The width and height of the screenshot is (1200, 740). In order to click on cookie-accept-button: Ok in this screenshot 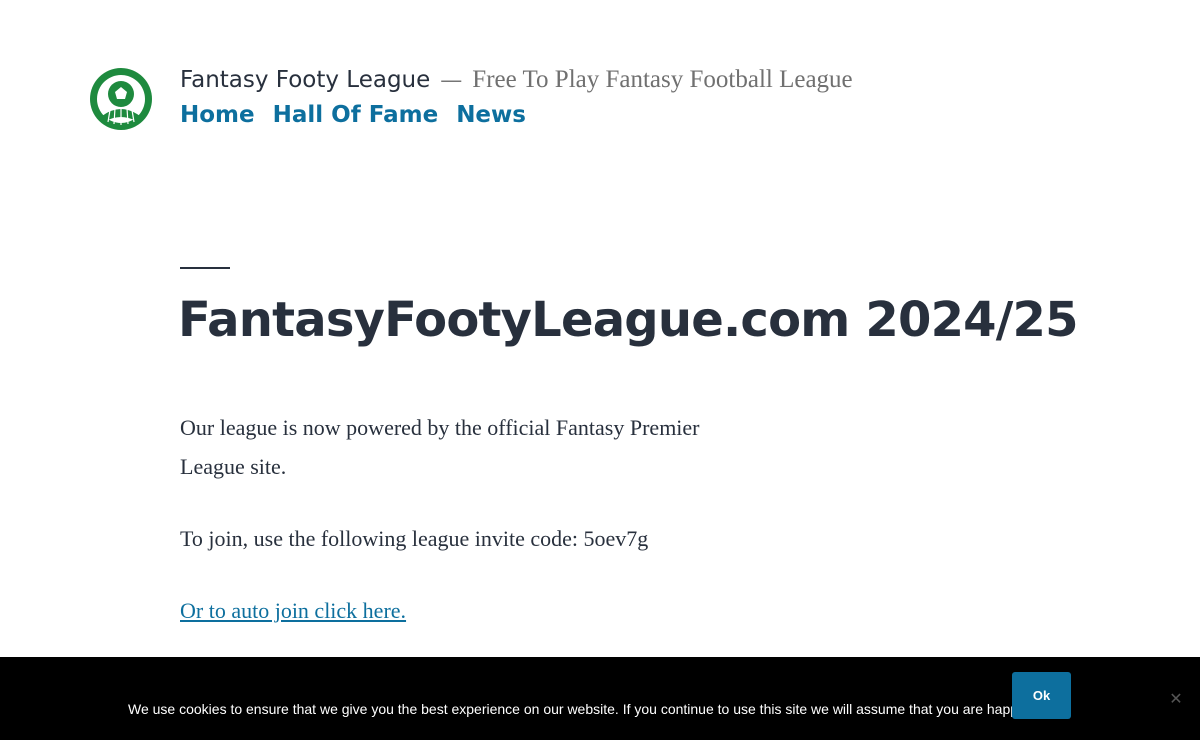, I will do `click(1041, 695)`.